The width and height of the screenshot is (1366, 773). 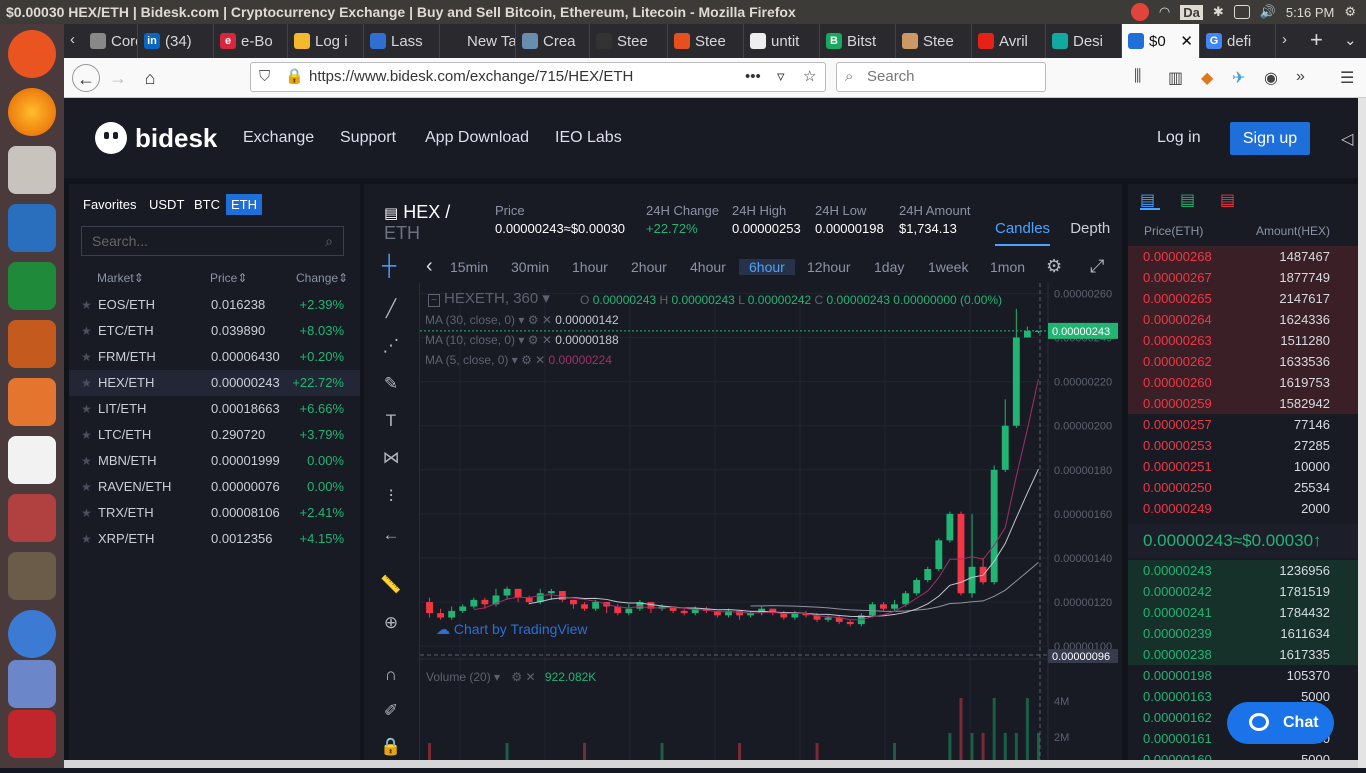 I want to click on timeframe-1day: 1day, so click(x=889, y=267).